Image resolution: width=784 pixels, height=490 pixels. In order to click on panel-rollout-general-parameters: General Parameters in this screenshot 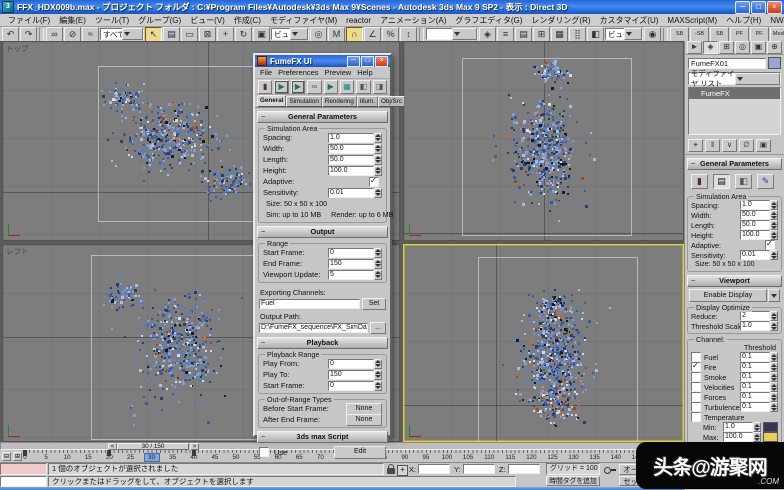, I will do `click(734, 164)`.